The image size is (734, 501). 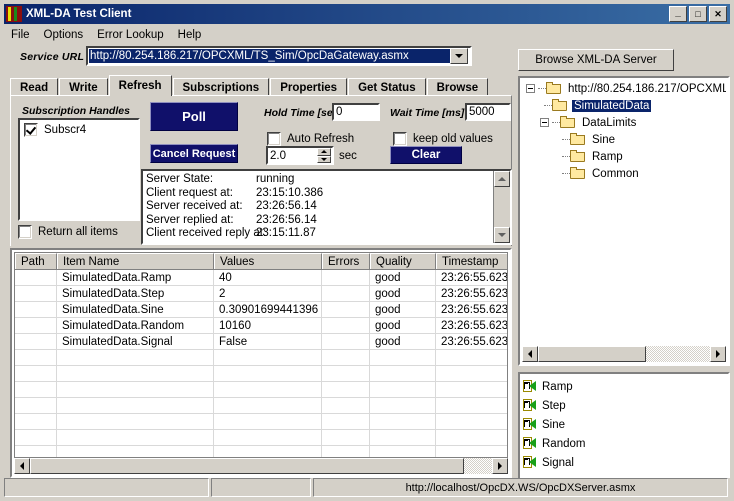 What do you see at coordinates (471, 261) in the screenshot?
I see `column-header-timestamp: Timestamp` at bounding box center [471, 261].